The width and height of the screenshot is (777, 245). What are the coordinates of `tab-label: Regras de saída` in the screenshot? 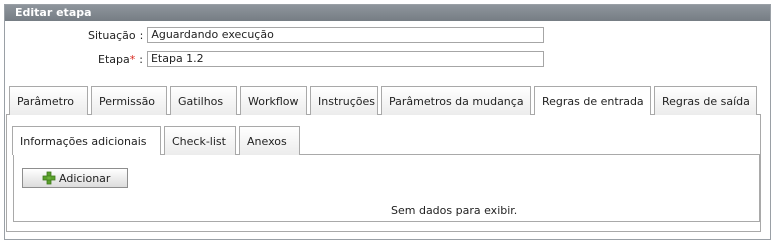 It's located at (706, 101).